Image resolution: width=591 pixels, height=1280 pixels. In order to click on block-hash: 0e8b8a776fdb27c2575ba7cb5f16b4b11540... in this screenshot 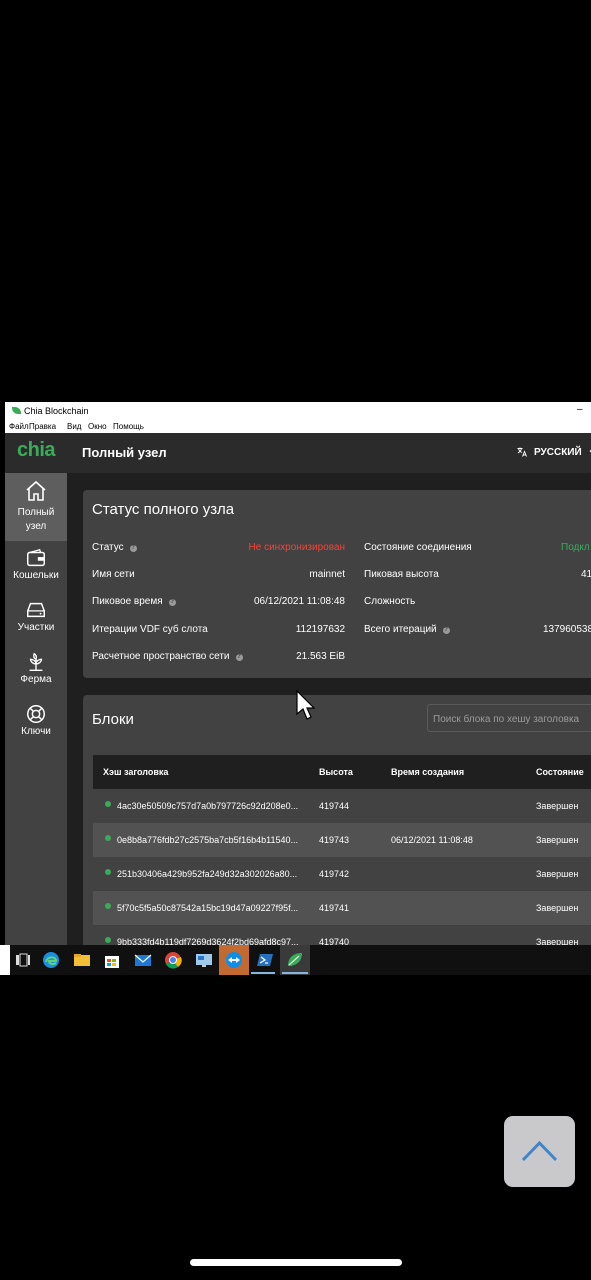, I will do `click(207, 840)`.